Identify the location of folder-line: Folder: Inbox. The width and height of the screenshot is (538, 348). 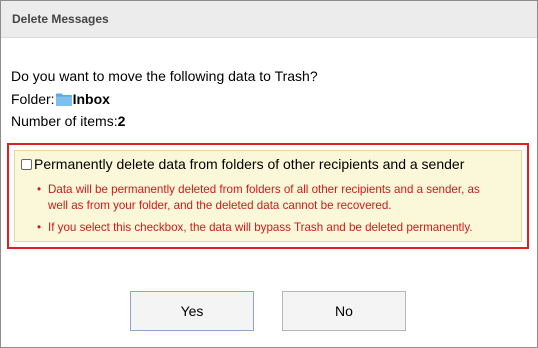
(60, 99).